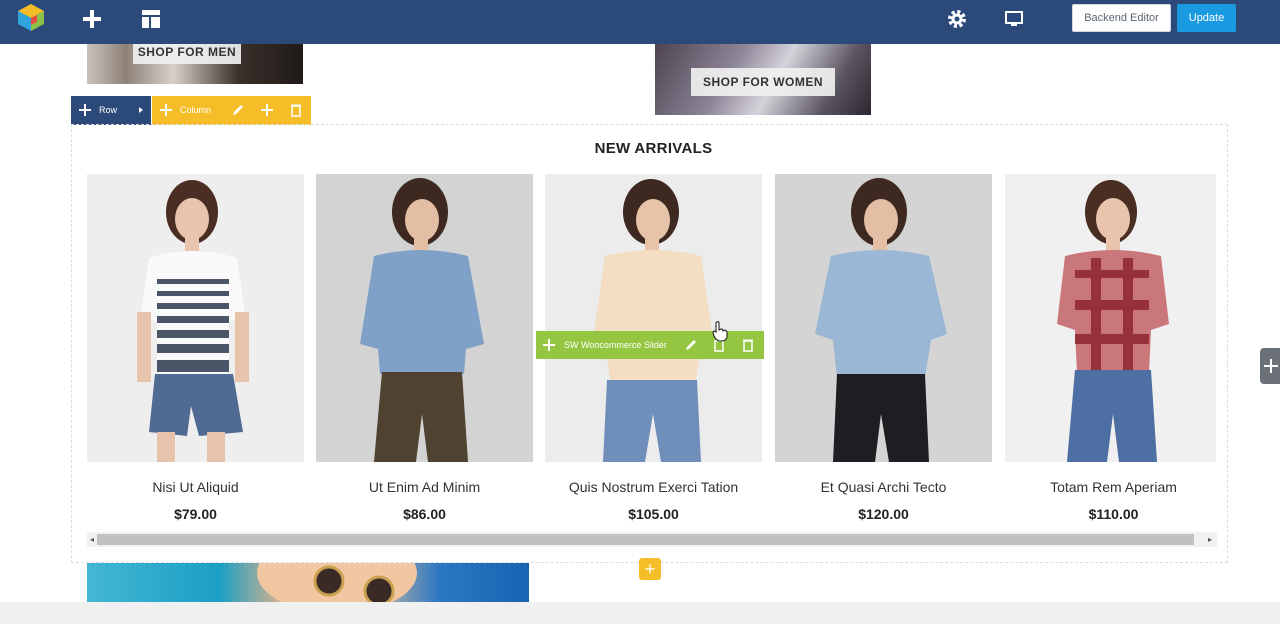  I want to click on product-card: Ut Enim Ad Minim $86.00, so click(424, 348).